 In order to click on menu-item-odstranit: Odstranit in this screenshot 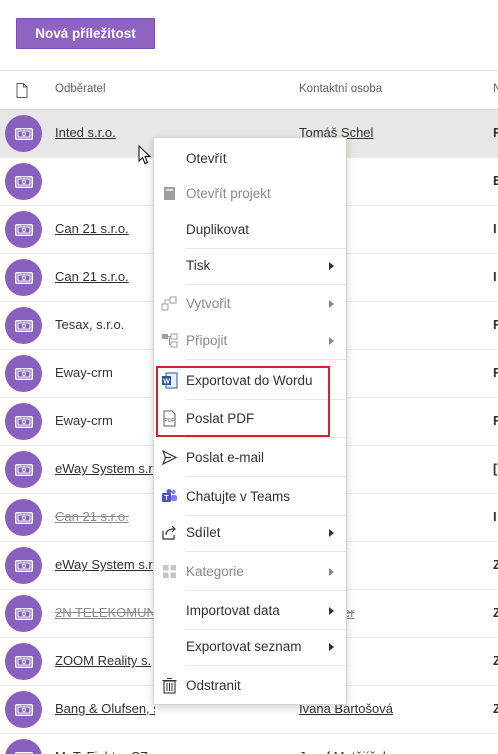, I will do `click(250, 686)`.